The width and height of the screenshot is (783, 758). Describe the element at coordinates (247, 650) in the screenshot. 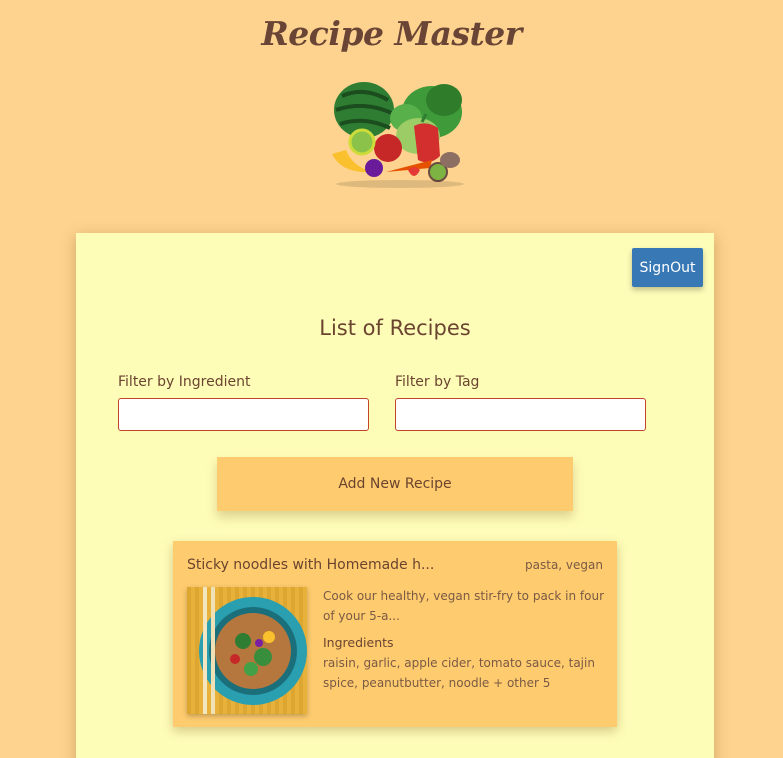

I see `recipe-image` at that location.